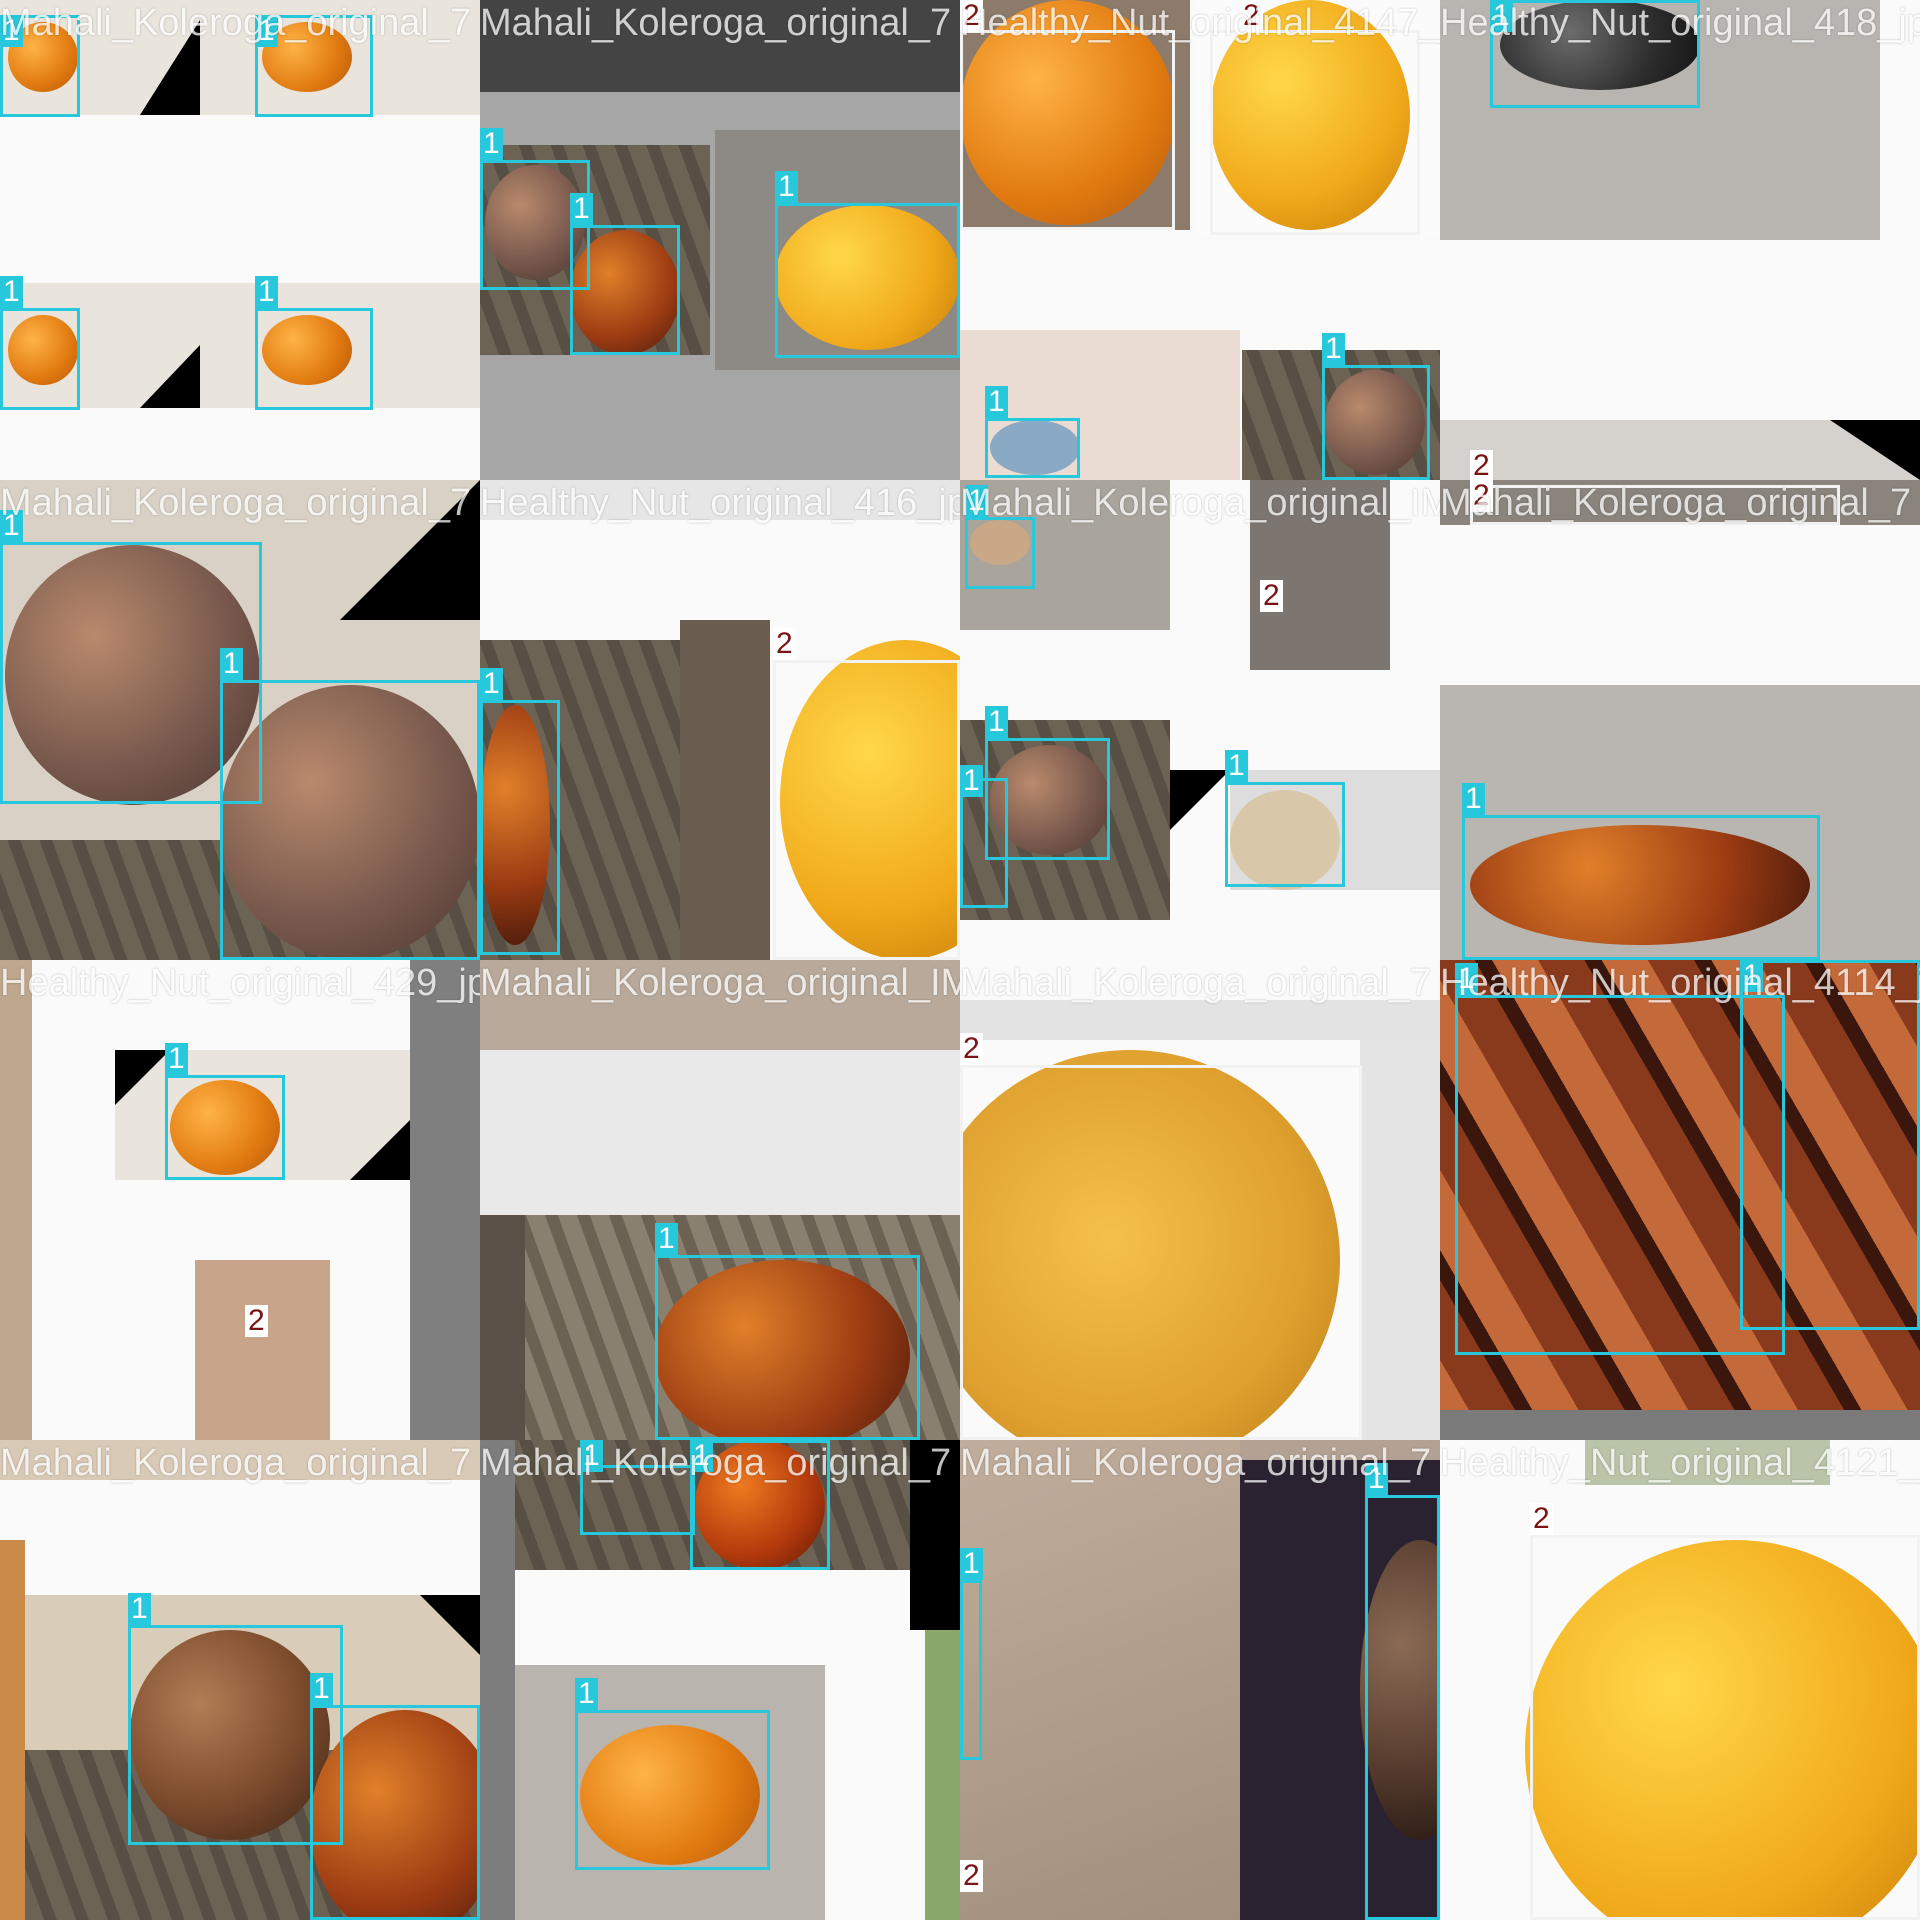  Describe the element at coordinates (1200, 720) in the screenshot. I see `mosaic-tile: 1 1 1 1 2 Mahali_Koleroga_original_IMG` at that location.